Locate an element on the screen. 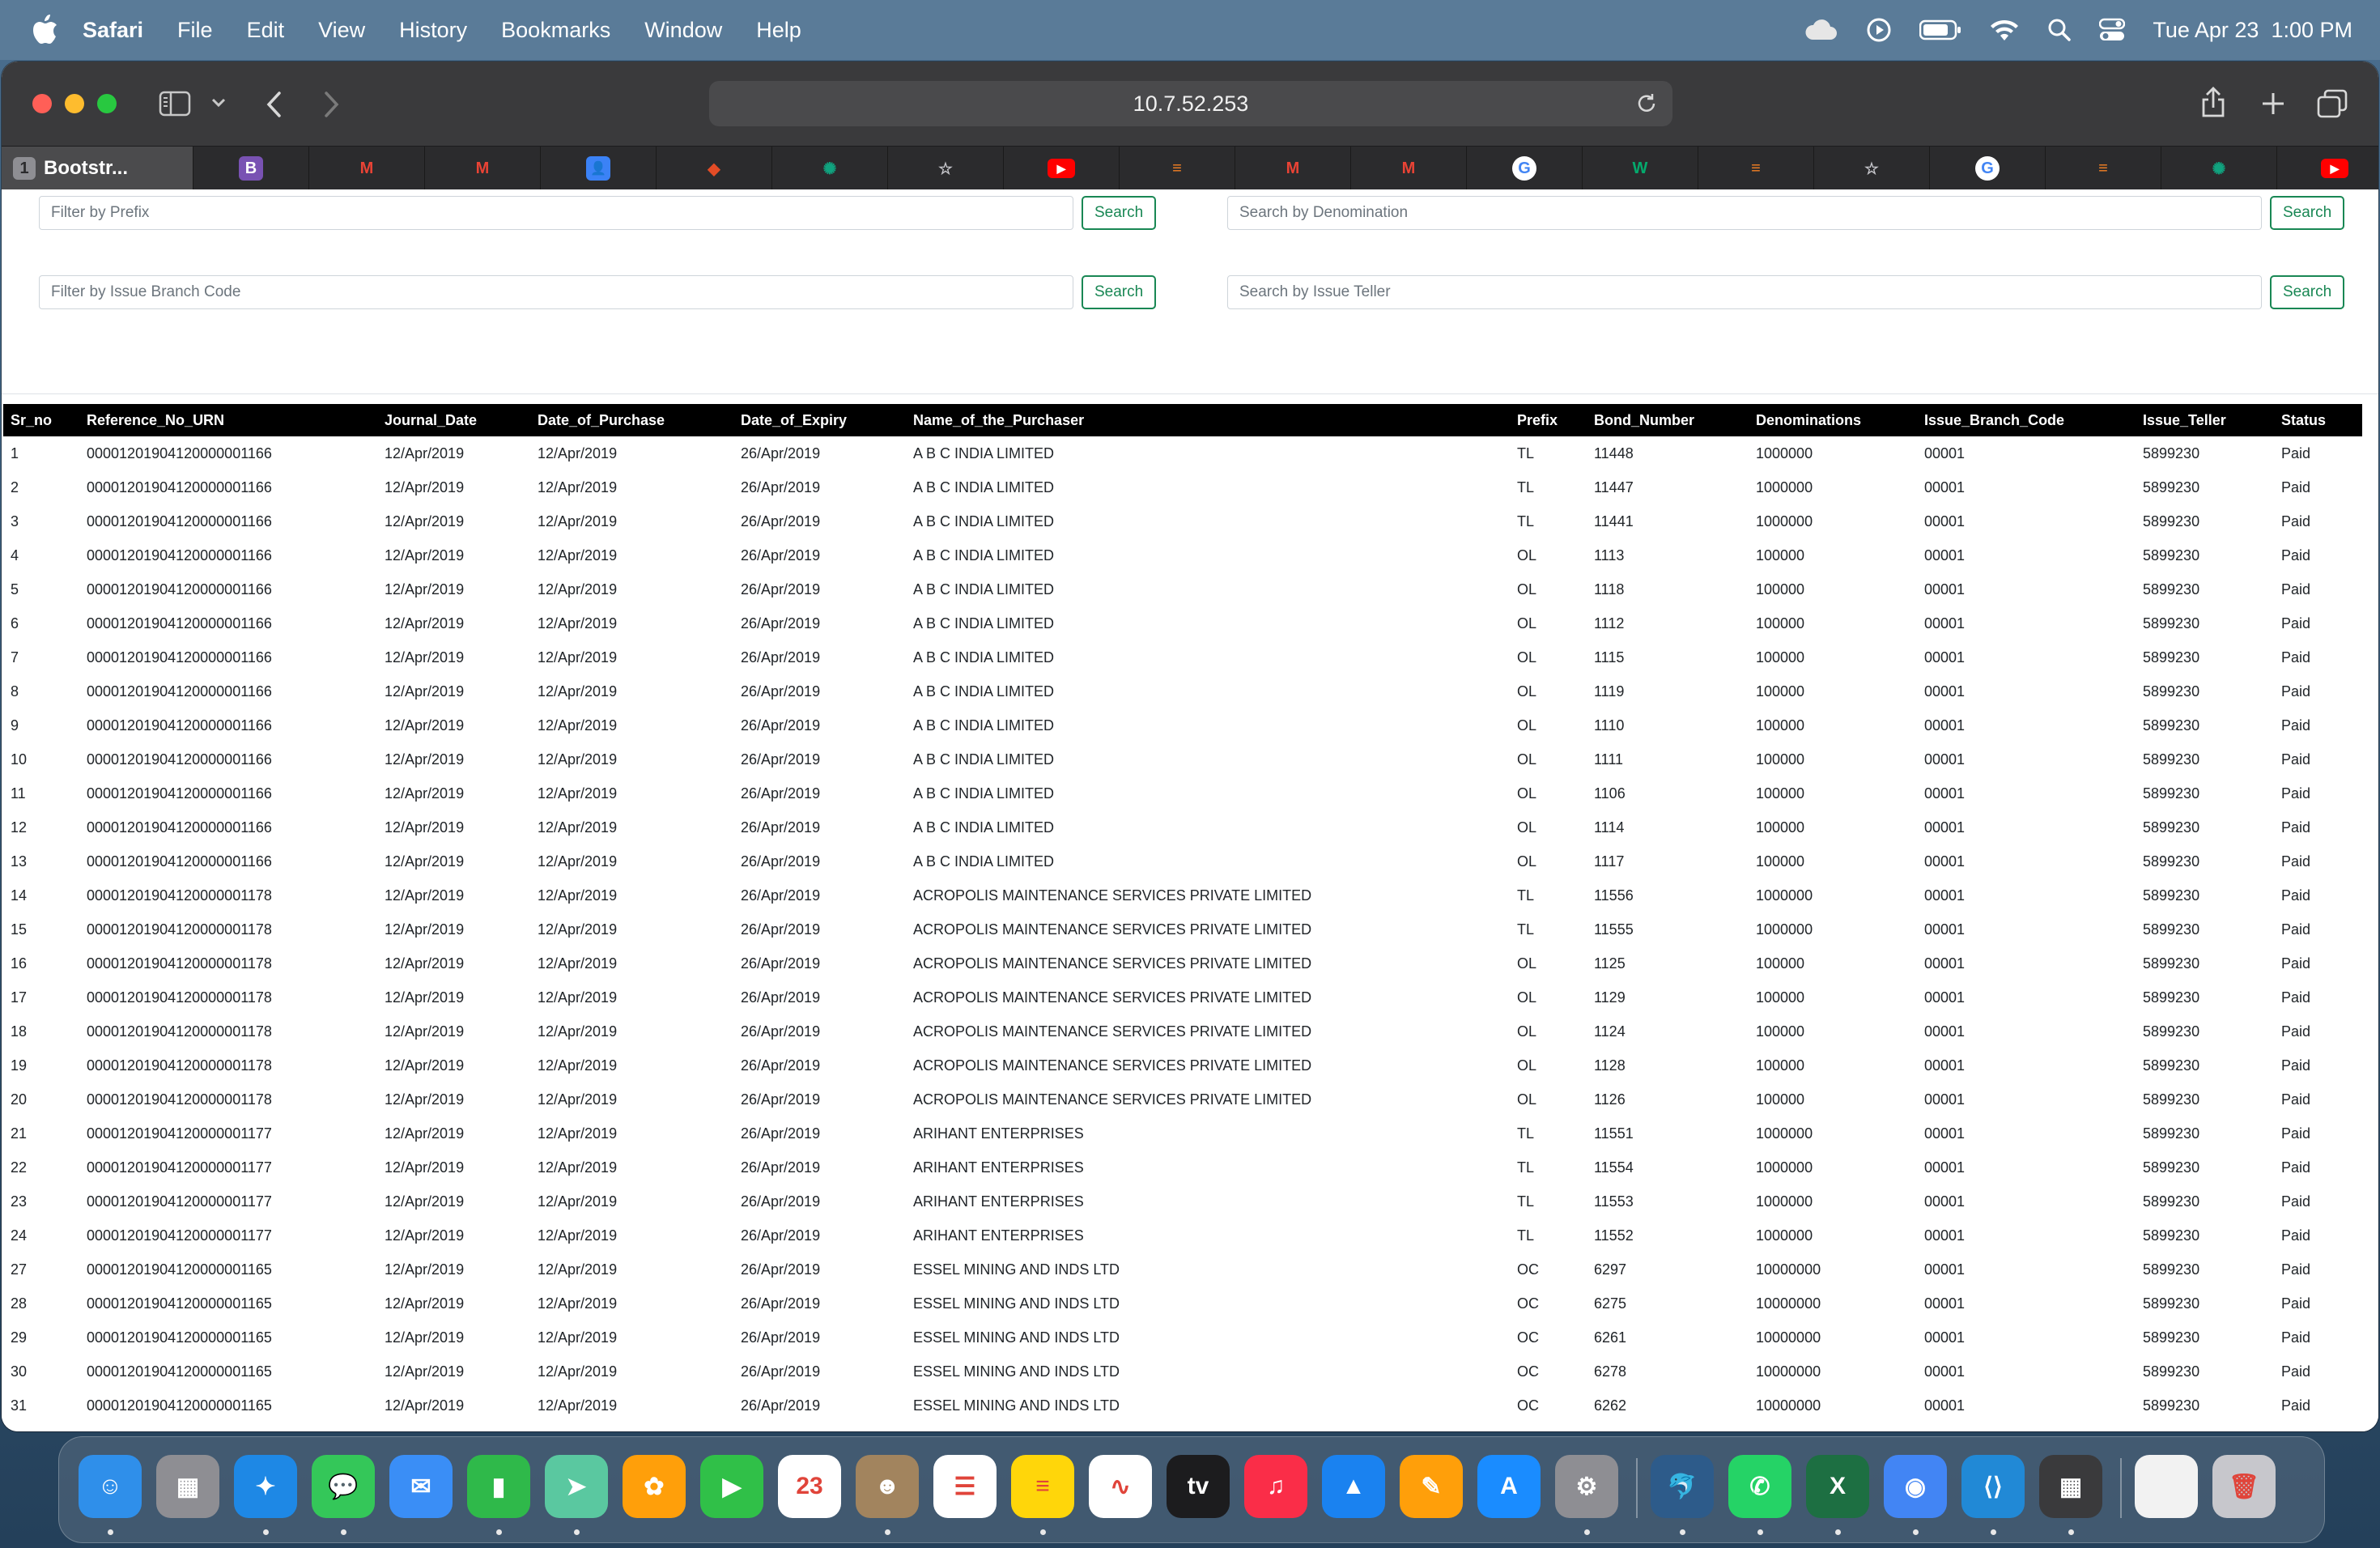 The image size is (2380, 1548). menu-bookmarks: Bookmarks is located at coordinates (555, 31).